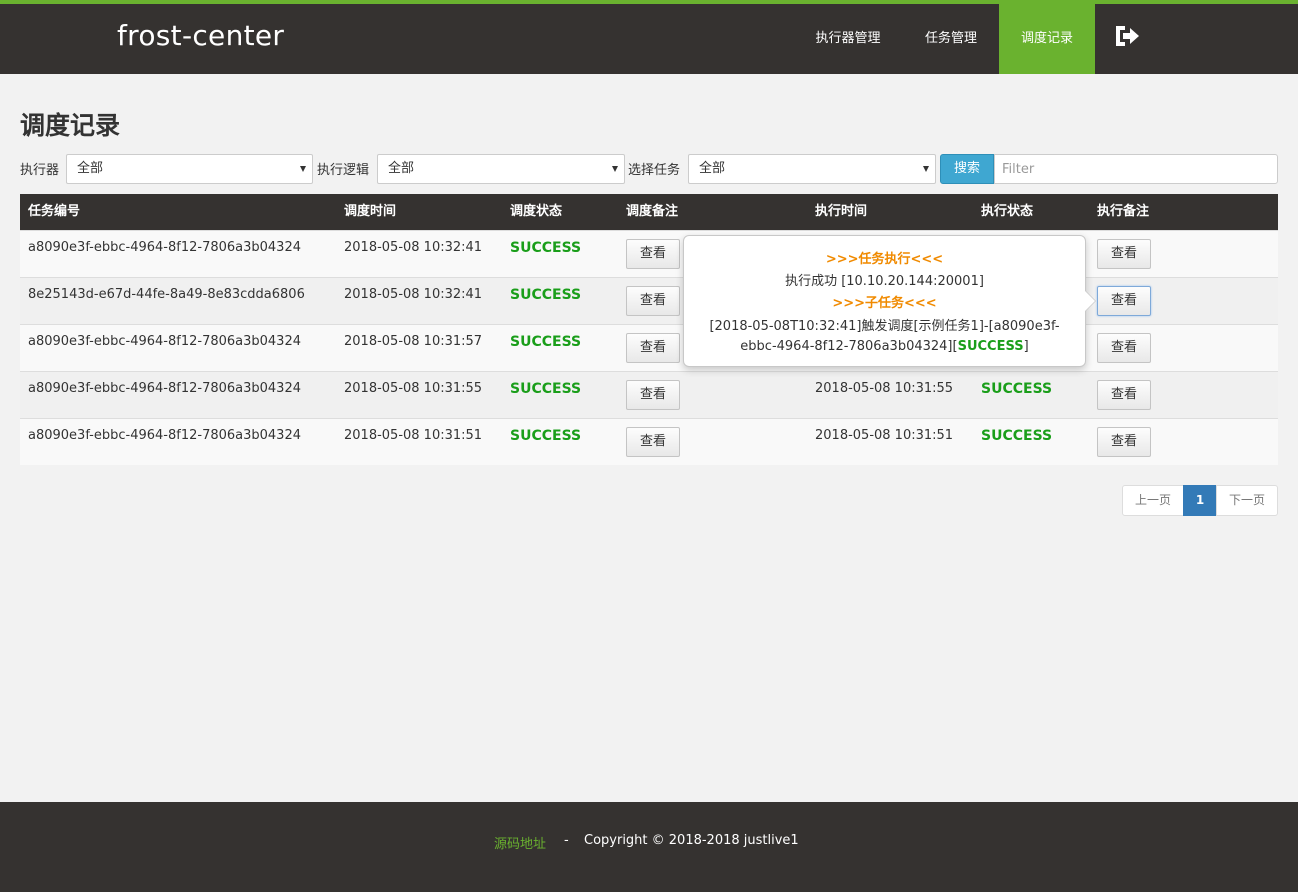 The height and width of the screenshot is (892, 1298). What do you see at coordinates (841, 212) in the screenshot?
I see `header-exec-time: 执行时间` at bounding box center [841, 212].